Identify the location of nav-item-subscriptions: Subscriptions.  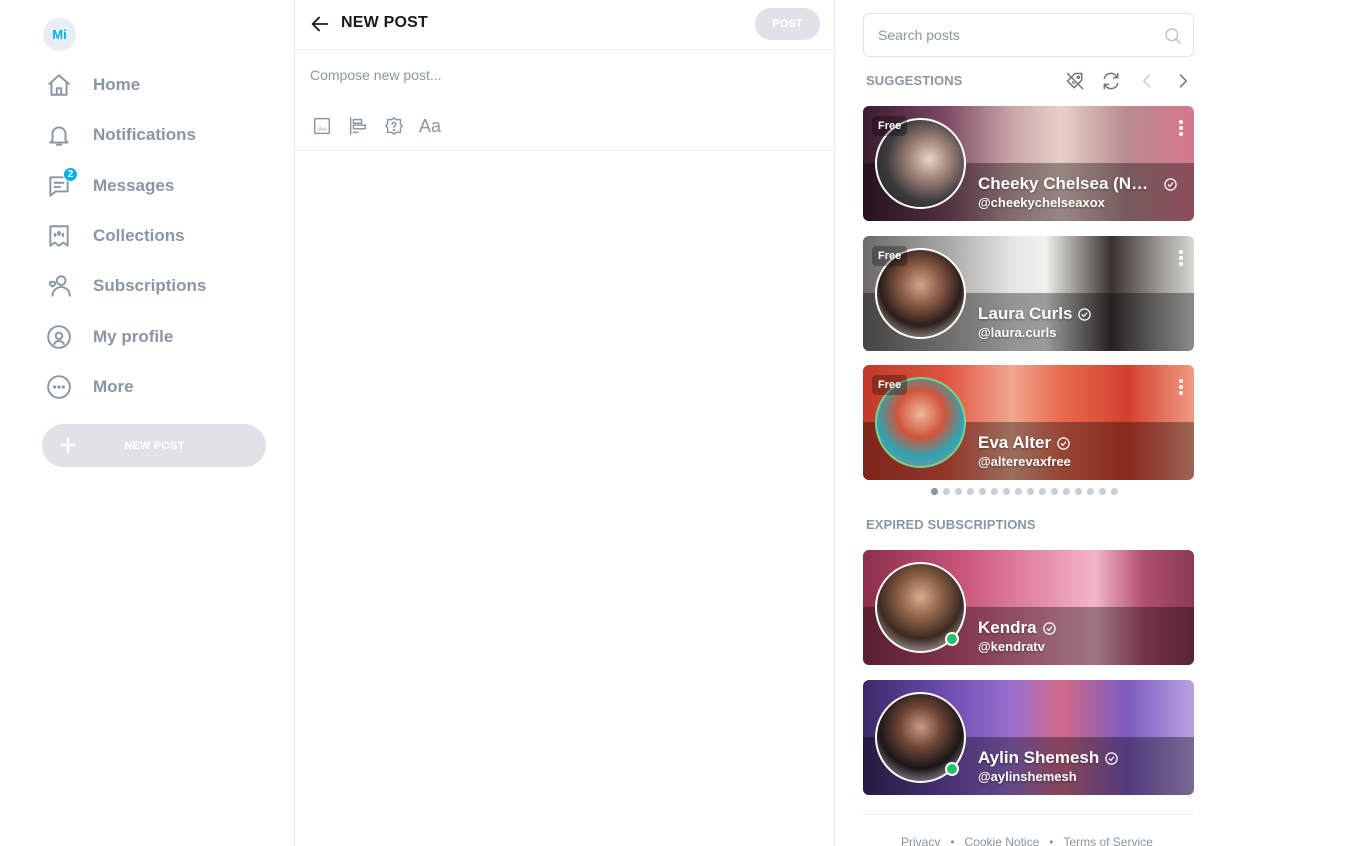
(125, 286).